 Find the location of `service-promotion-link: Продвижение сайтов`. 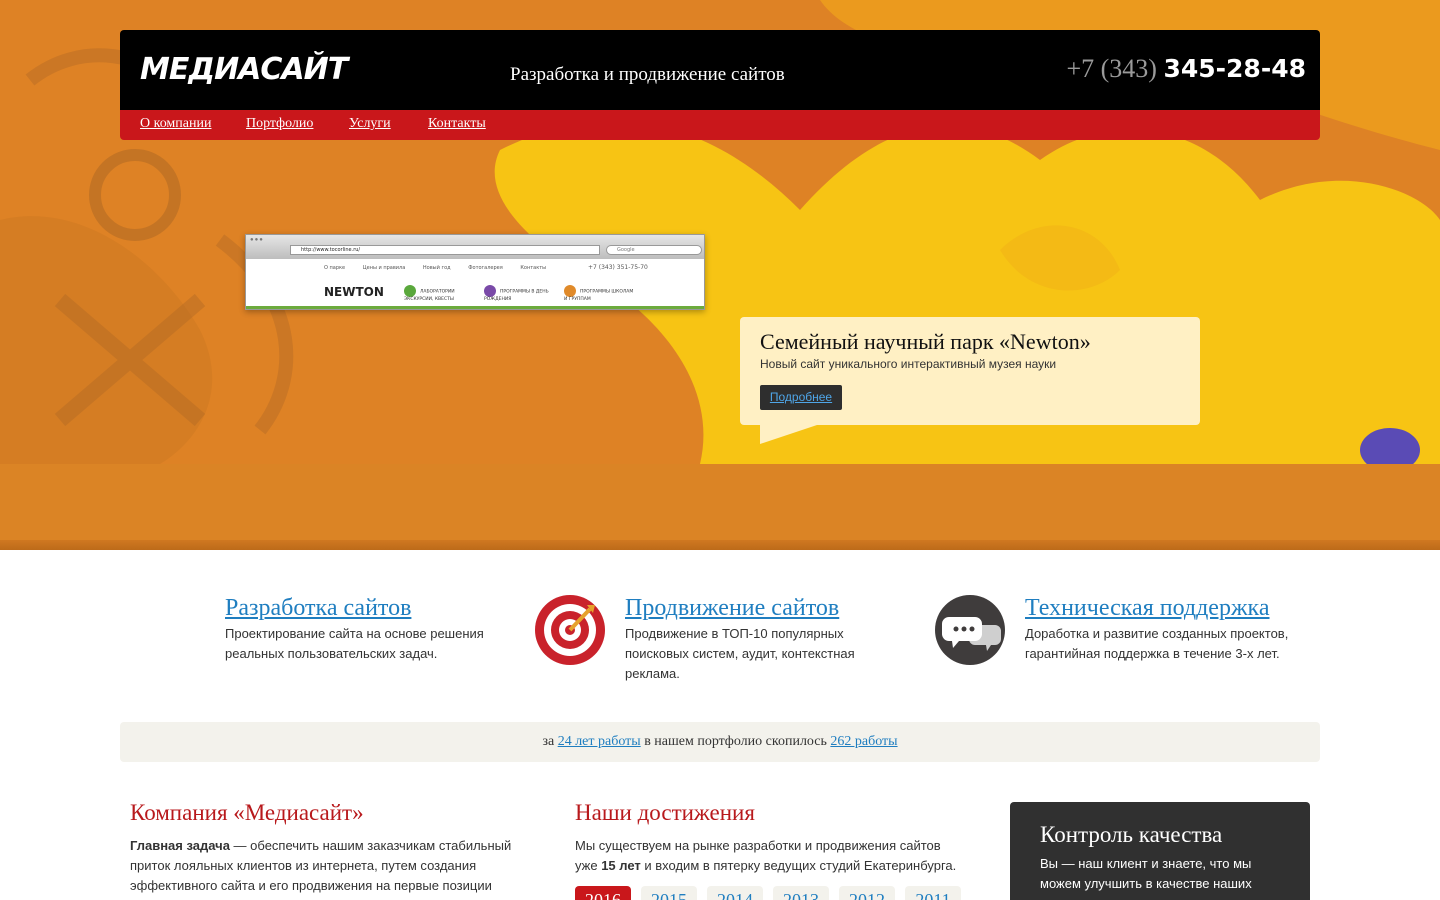

service-promotion-link: Продвижение сайтов is located at coordinates (755, 608).